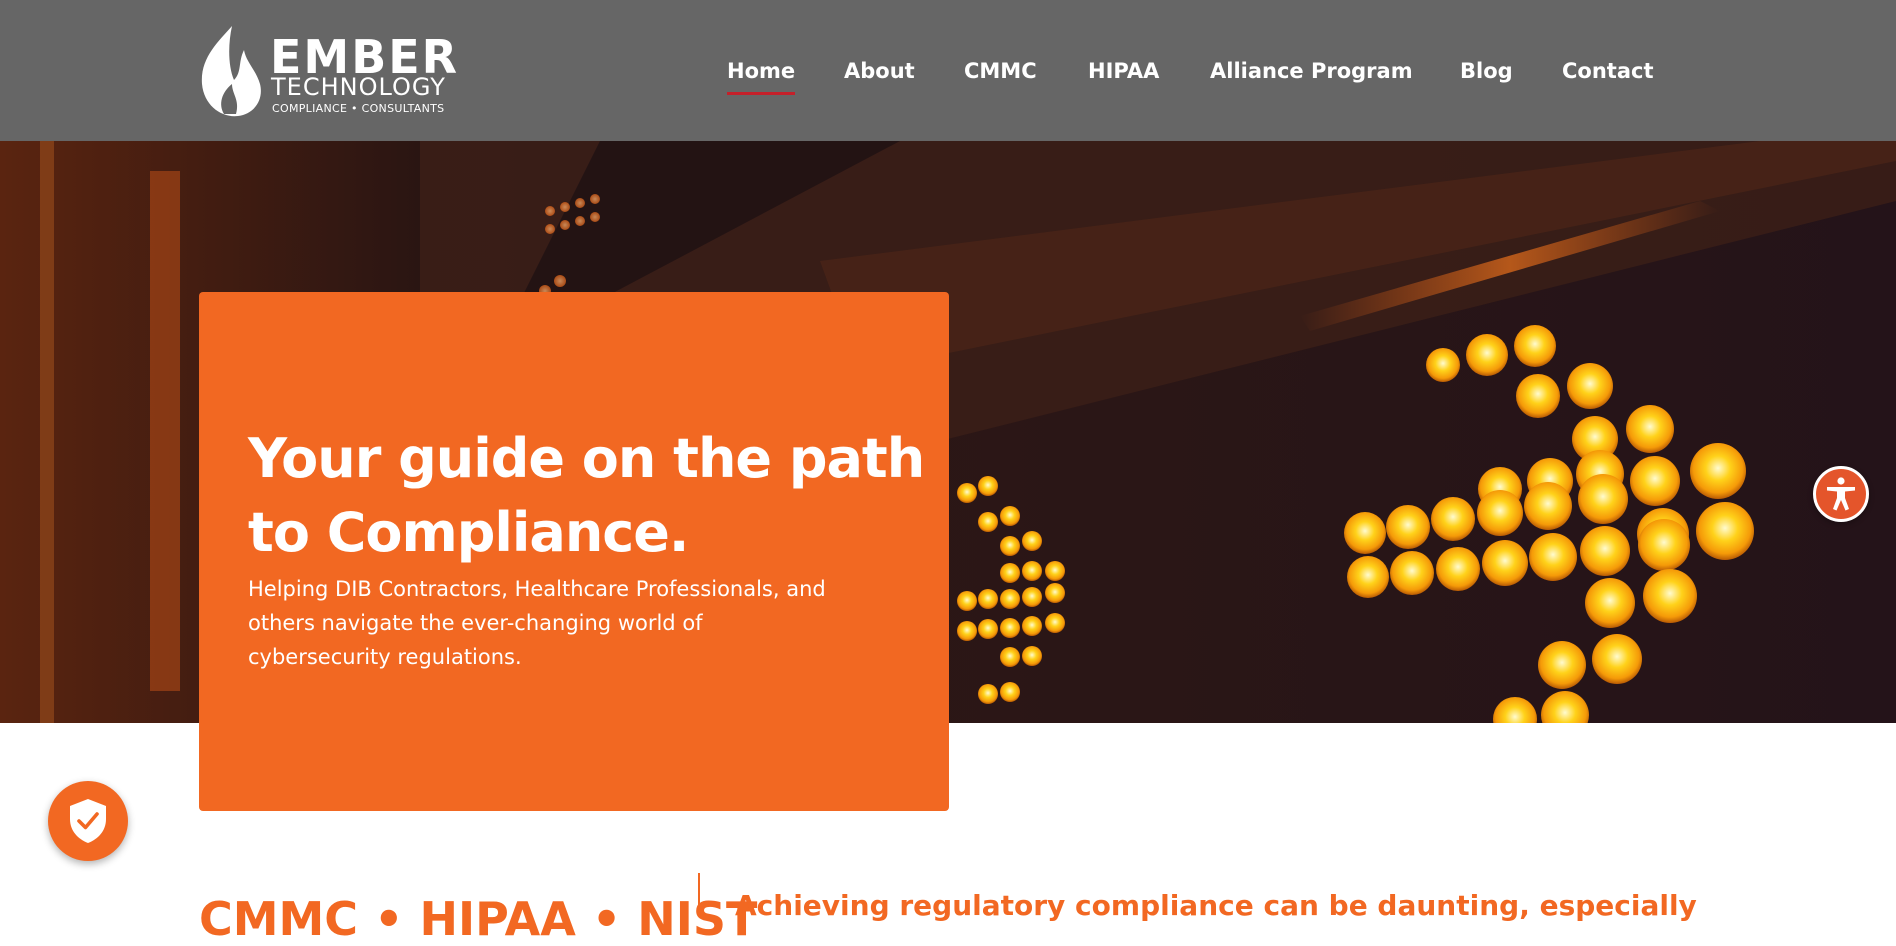 This screenshot has height=946, width=1896. Describe the element at coordinates (761, 75) in the screenshot. I see `nav-home: Home` at that location.